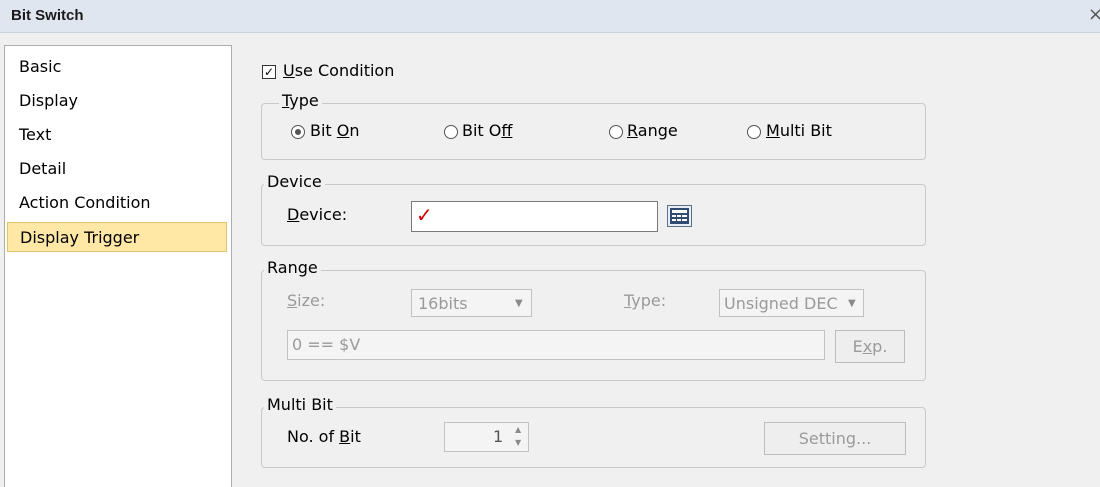  I want to click on device-field-label: Device:, so click(317, 214).